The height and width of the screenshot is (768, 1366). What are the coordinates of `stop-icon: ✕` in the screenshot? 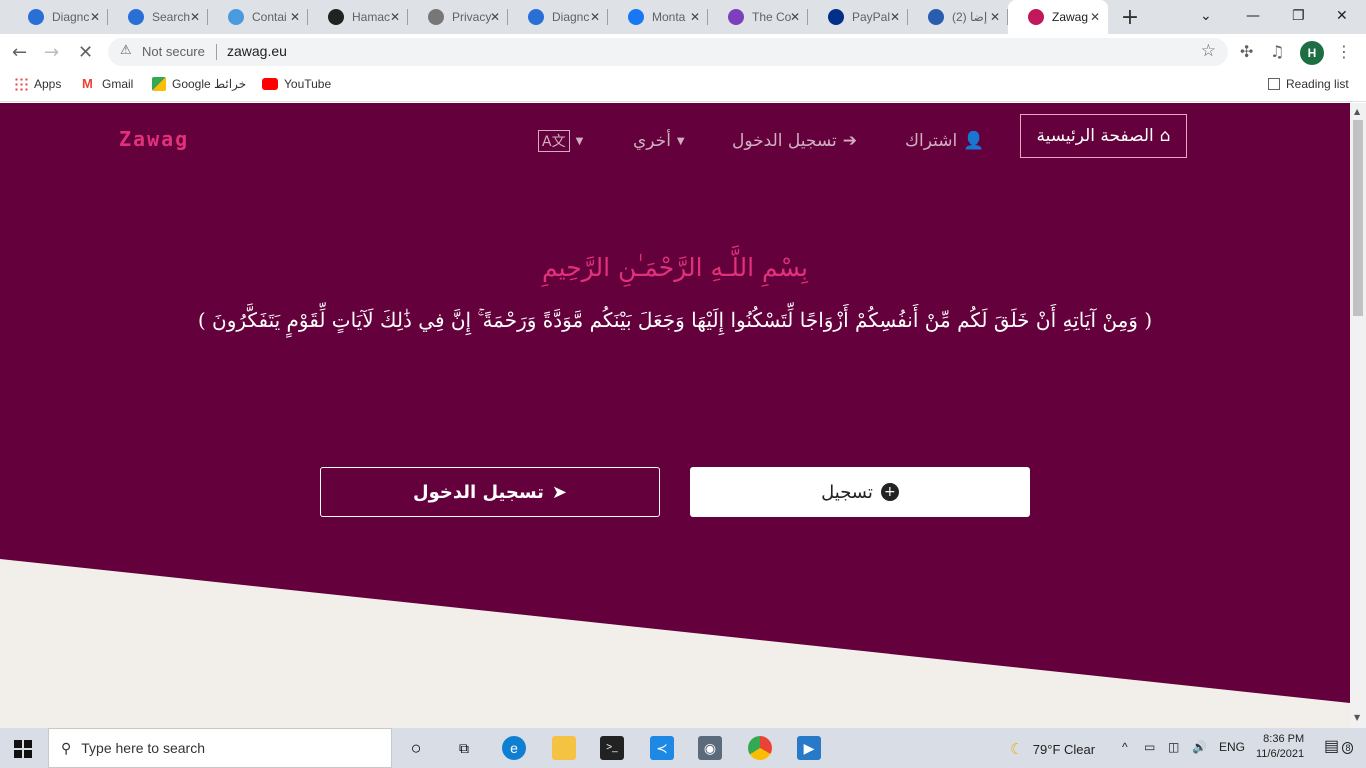 It's located at (85, 52).